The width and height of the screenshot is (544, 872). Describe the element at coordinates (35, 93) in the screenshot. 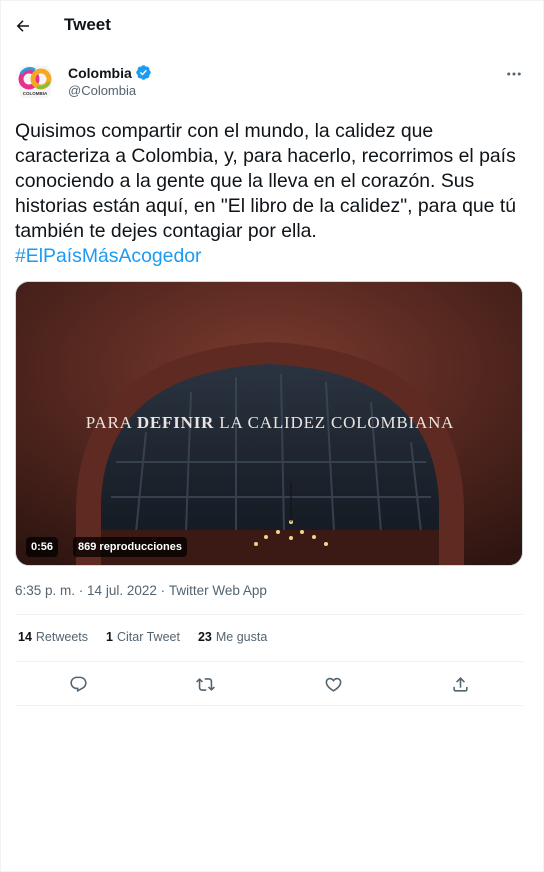

I see `avatar-subtext: COLOMBIA` at that location.